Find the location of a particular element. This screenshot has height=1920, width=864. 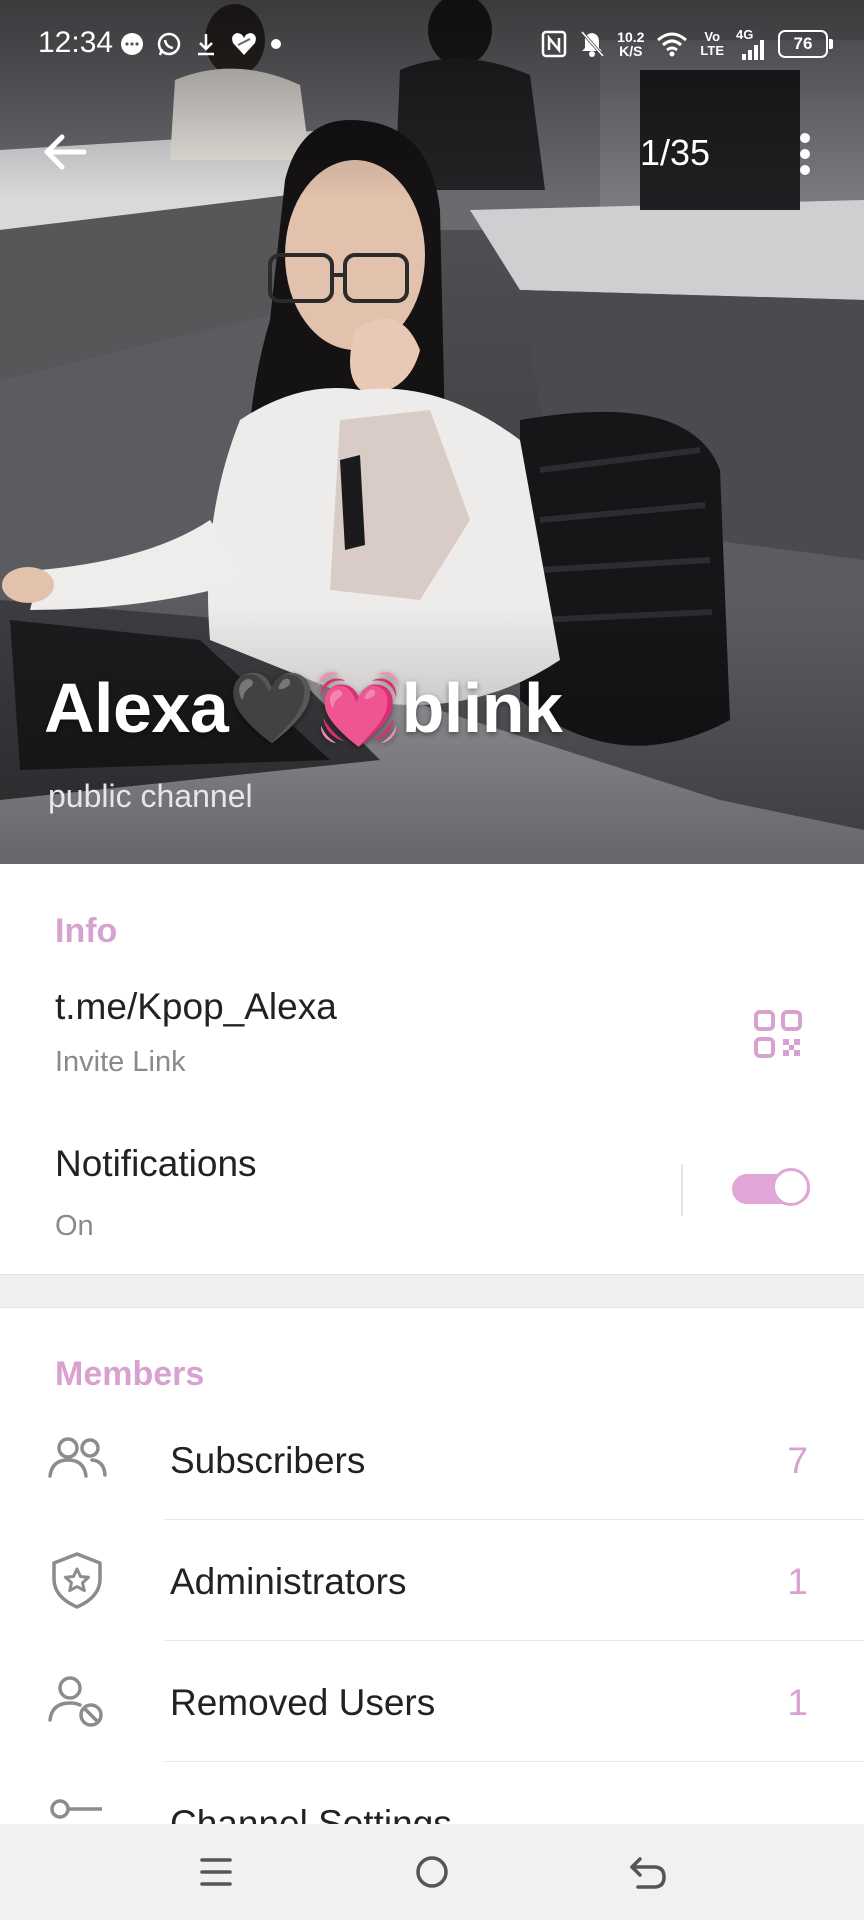

section-divider is located at coordinates (432, 1291).